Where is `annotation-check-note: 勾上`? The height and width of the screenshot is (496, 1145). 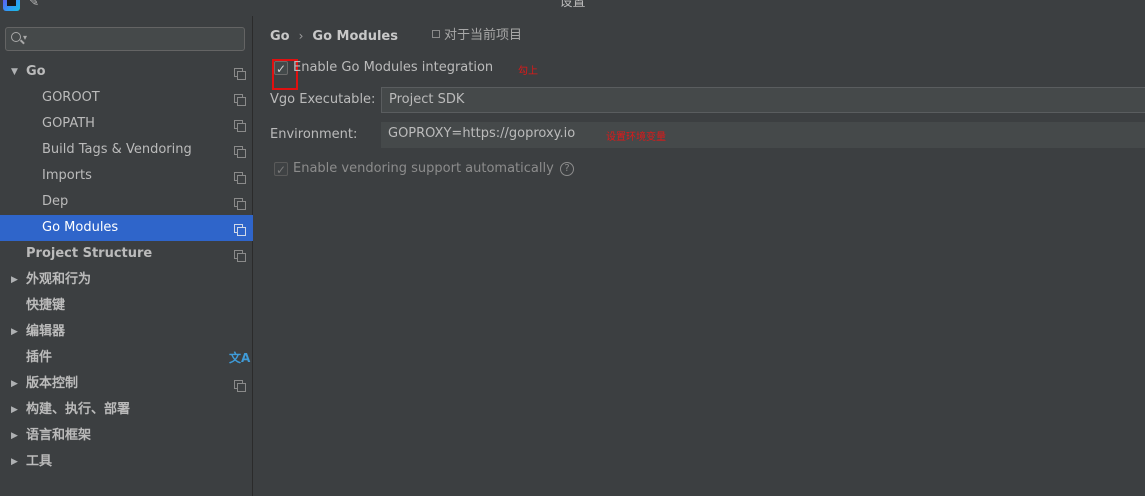
annotation-check-note: 勾上 is located at coordinates (528, 71).